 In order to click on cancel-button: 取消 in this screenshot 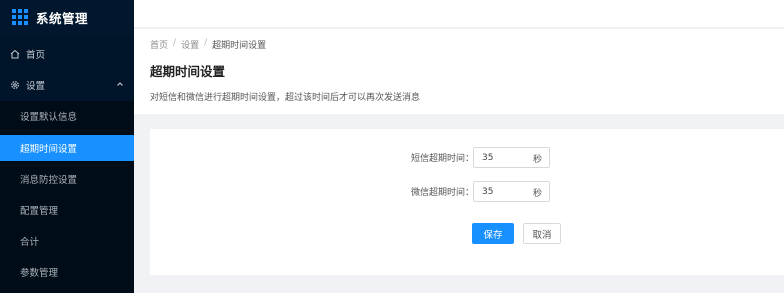, I will do `click(542, 233)`.